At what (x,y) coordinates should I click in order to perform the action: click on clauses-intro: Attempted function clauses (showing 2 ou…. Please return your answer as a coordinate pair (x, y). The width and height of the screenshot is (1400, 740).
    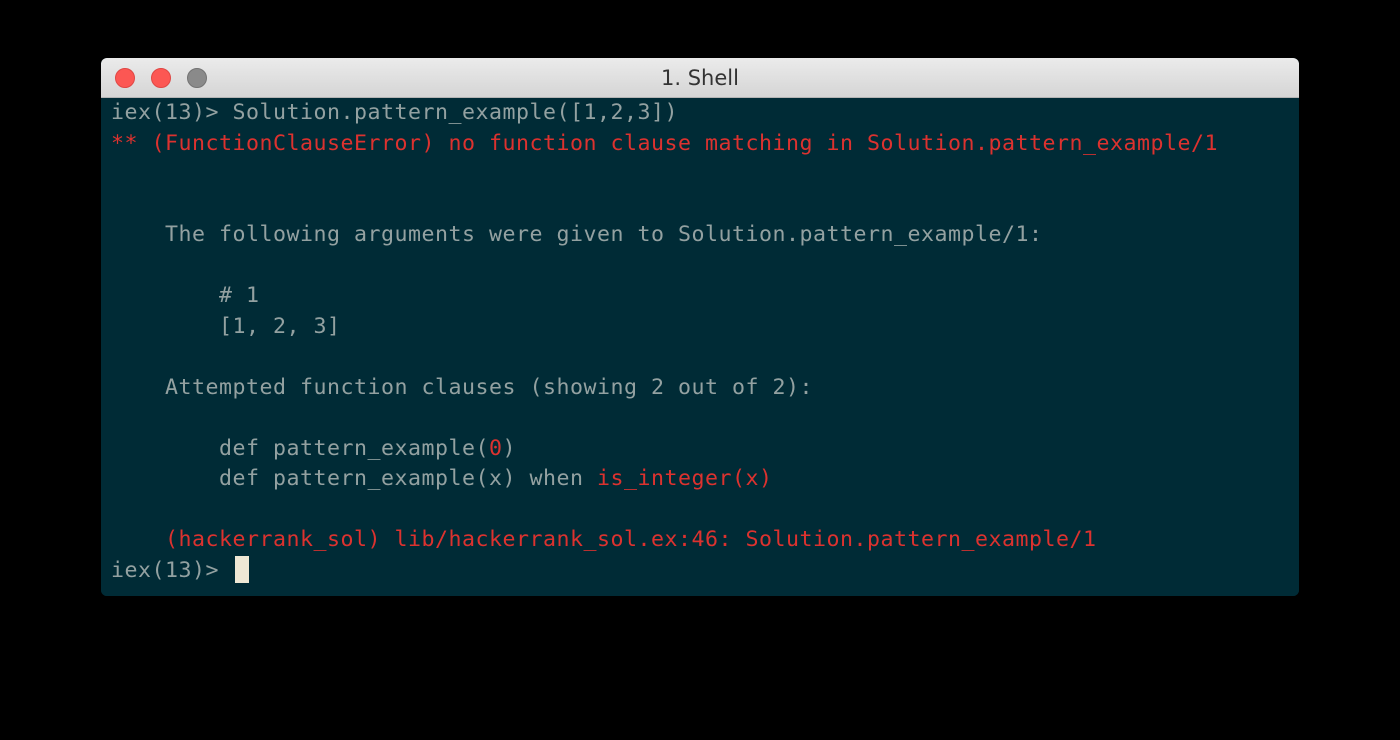
    Looking at the image, I should click on (462, 387).